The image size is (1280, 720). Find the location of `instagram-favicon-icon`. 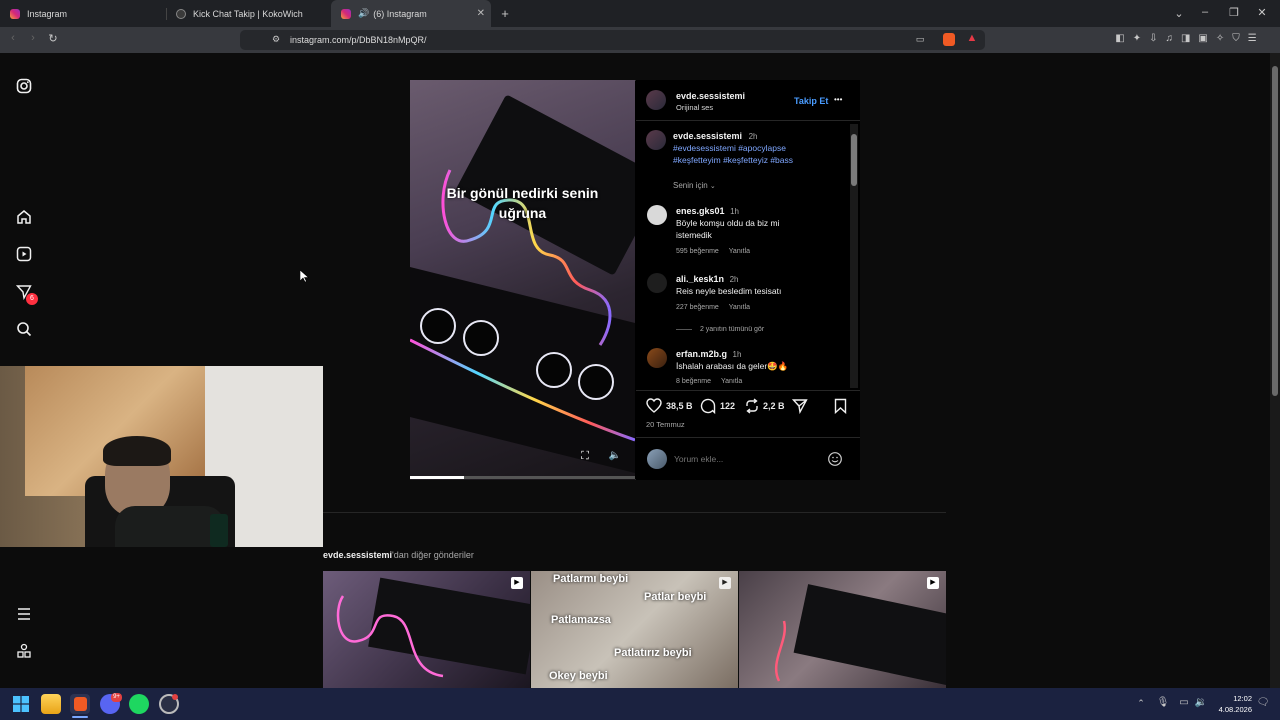

instagram-favicon-icon is located at coordinates (346, 13).